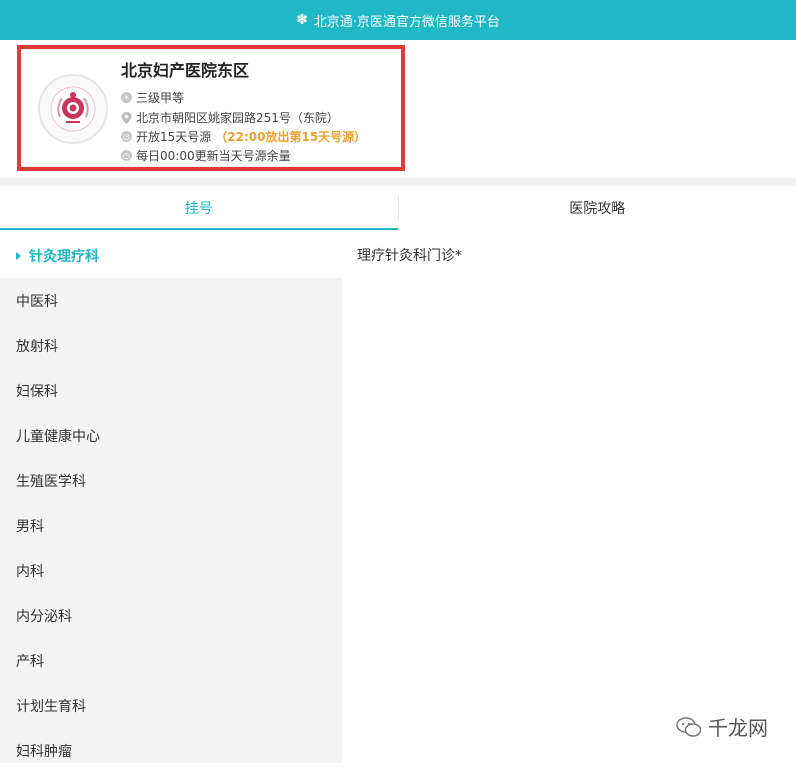  What do you see at coordinates (185, 69) in the screenshot?
I see `hospital-name: 北京妇产医院东区` at bounding box center [185, 69].